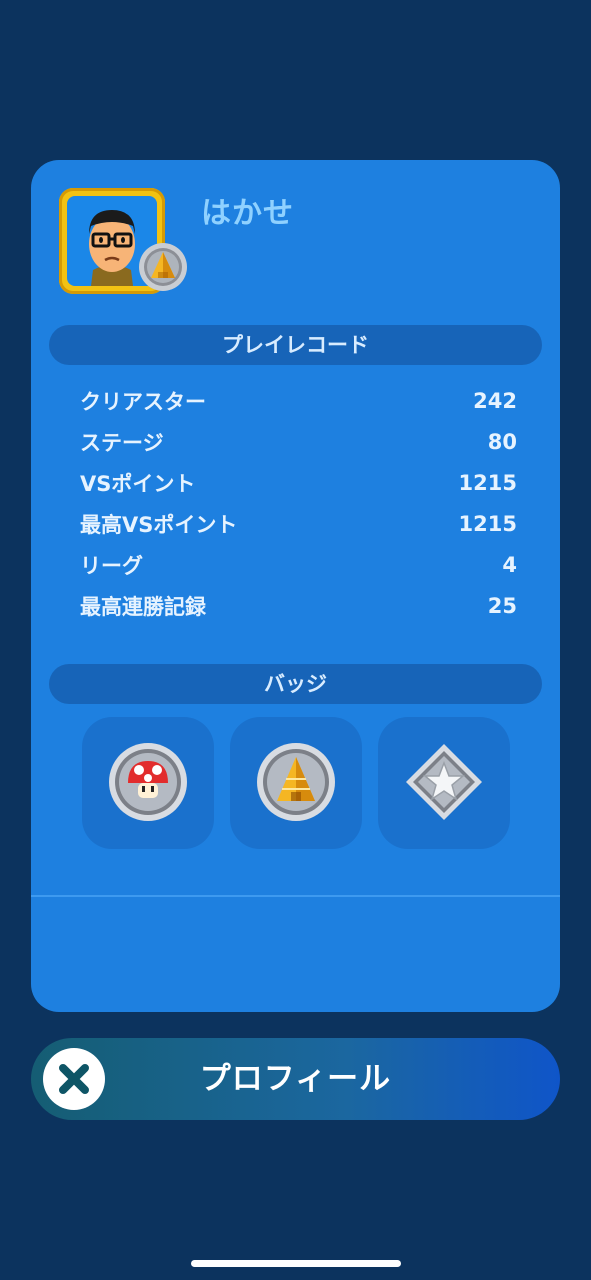  I want to click on record-label: 最高VSポイント, so click(159, 524).